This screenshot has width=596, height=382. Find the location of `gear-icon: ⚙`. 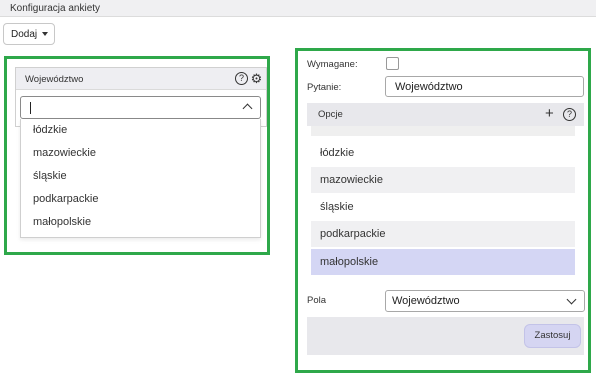

gear-icon: ⚙ is located at coordinates (256, 78).